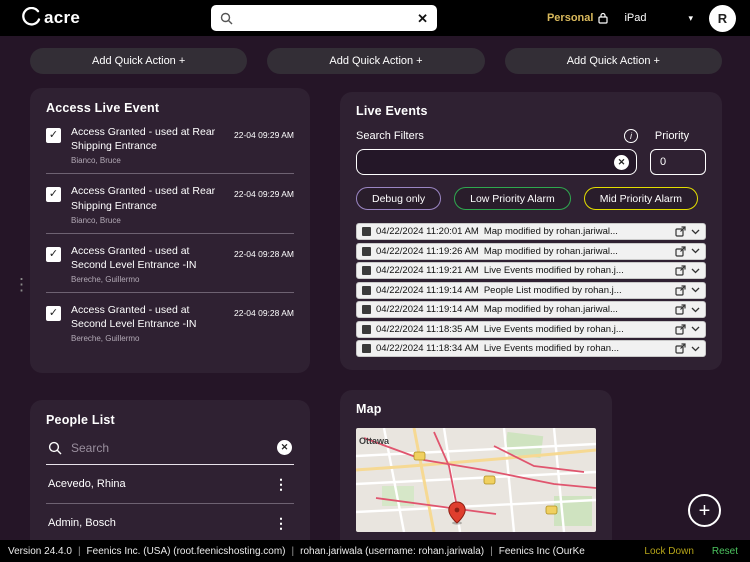 The height and width of the screenshot is (562, 750). What do you see at coordinates (690, 18) in the screenshot?
I see `chevron-down-icon: ▾` at bounding box center [690, 18].